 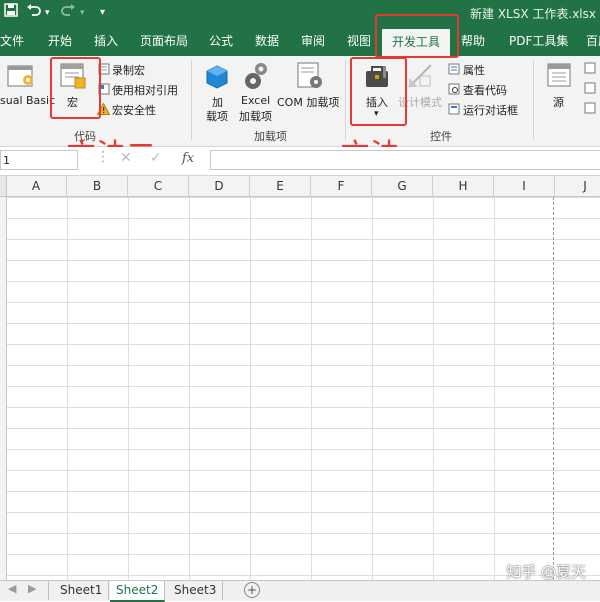 I want to click on highlight-insert-button, so click(x=378, y=91).